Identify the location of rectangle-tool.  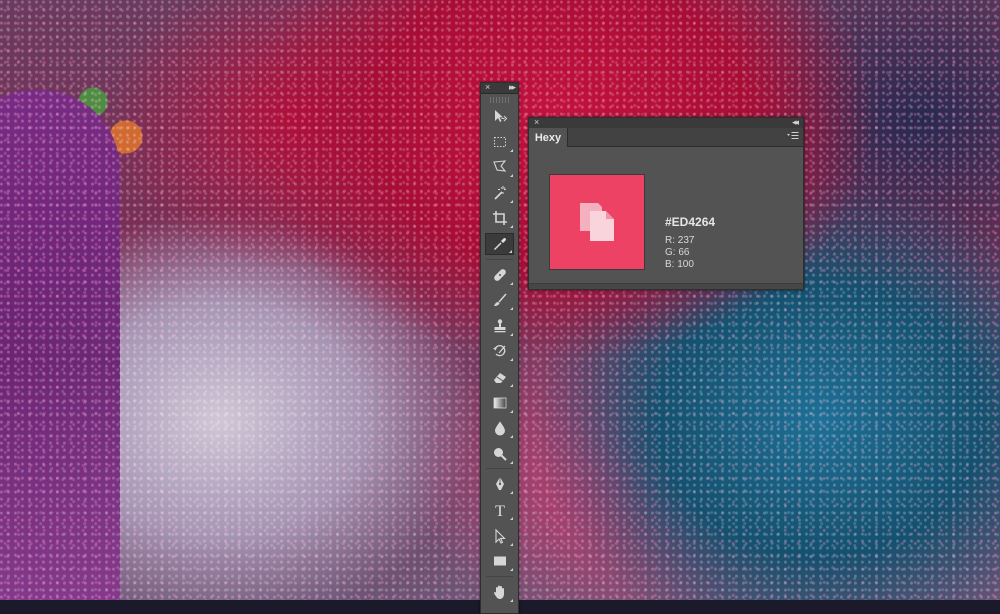
(499, 561).